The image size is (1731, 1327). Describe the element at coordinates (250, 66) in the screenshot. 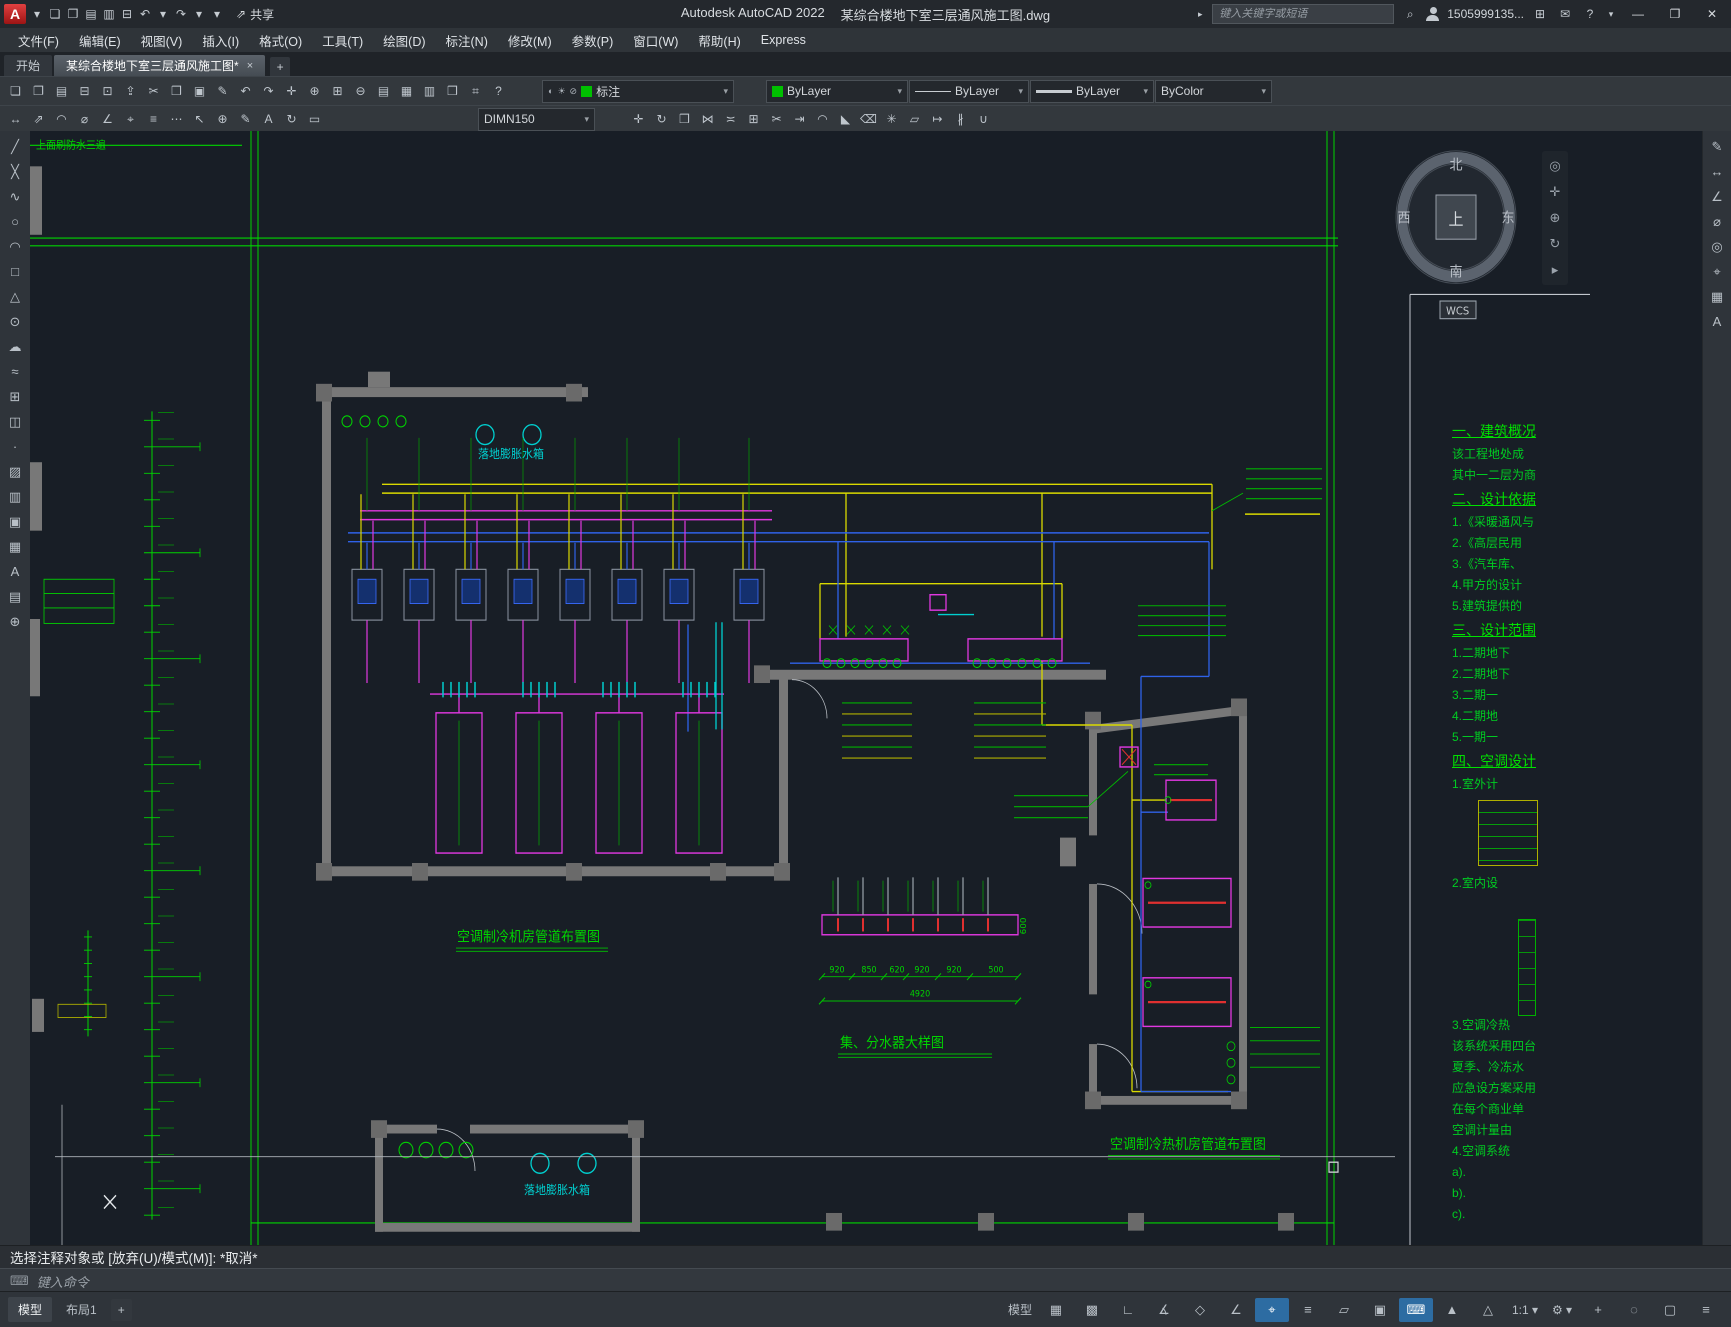

I see `tab-close-icon: ×` at that location.